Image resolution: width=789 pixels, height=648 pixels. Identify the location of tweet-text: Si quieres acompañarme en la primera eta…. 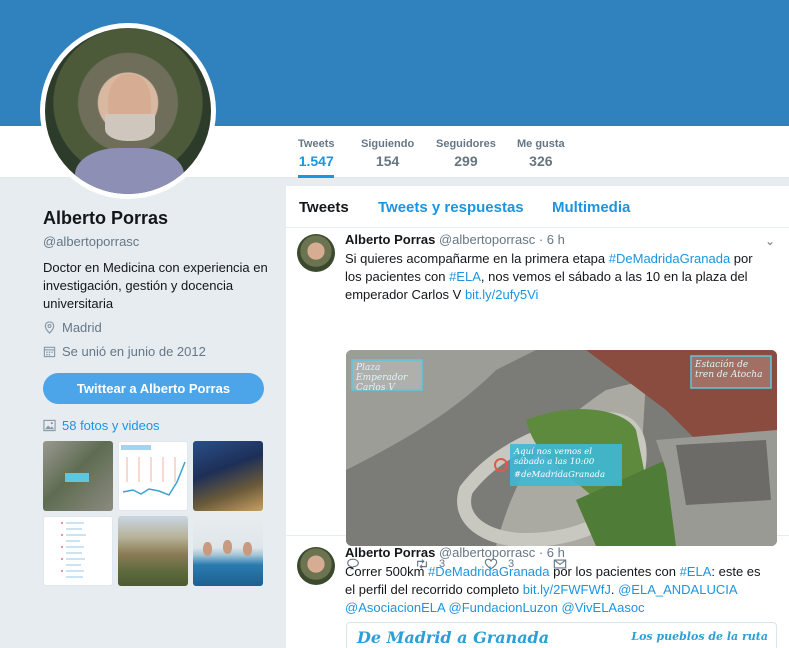
(549, 276).